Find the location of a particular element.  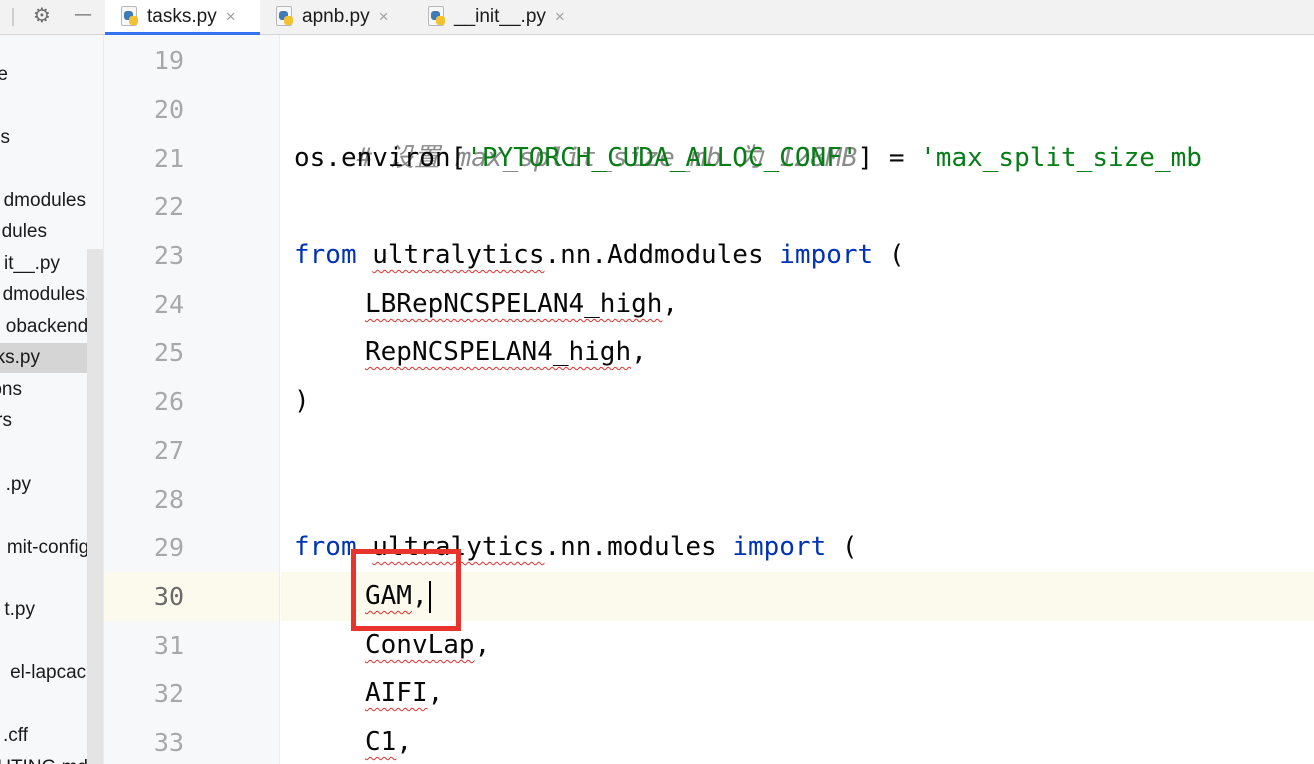

tree-item: .cff is located at coordinates (14, 736).